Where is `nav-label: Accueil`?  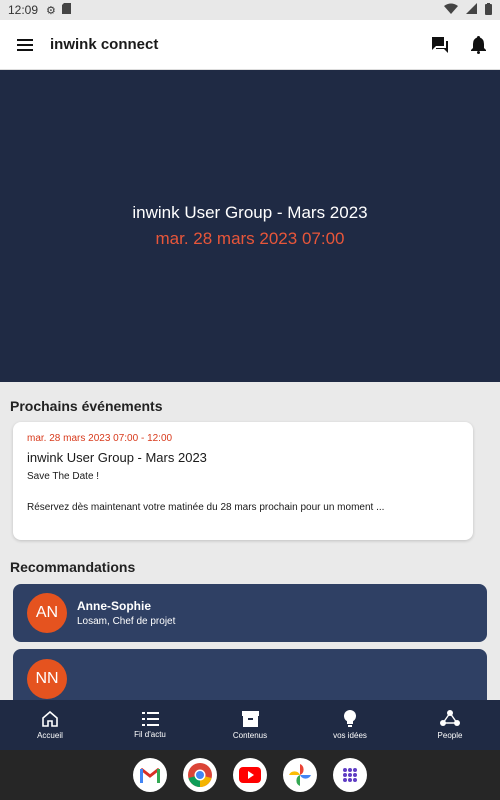
nav-label: Accueil is located at coordinates (50, 735).